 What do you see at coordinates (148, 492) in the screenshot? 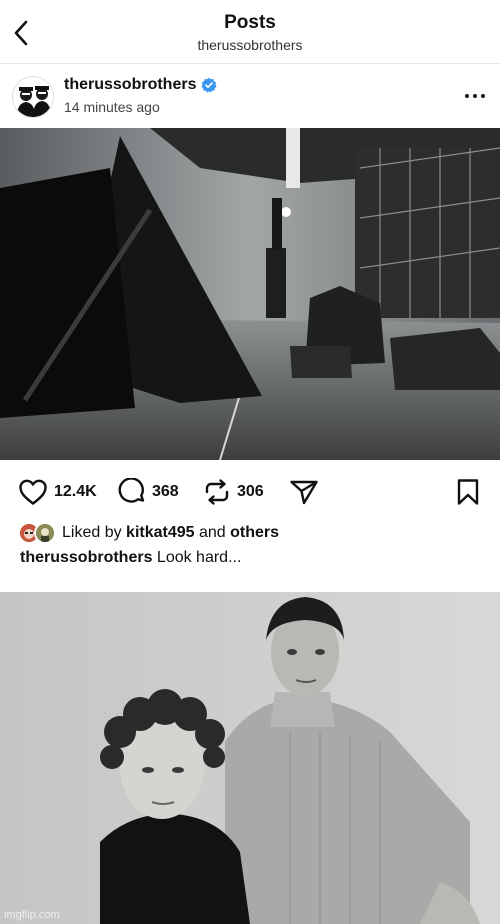
I see `comment-button: 368` at bounding box center [148, 492].